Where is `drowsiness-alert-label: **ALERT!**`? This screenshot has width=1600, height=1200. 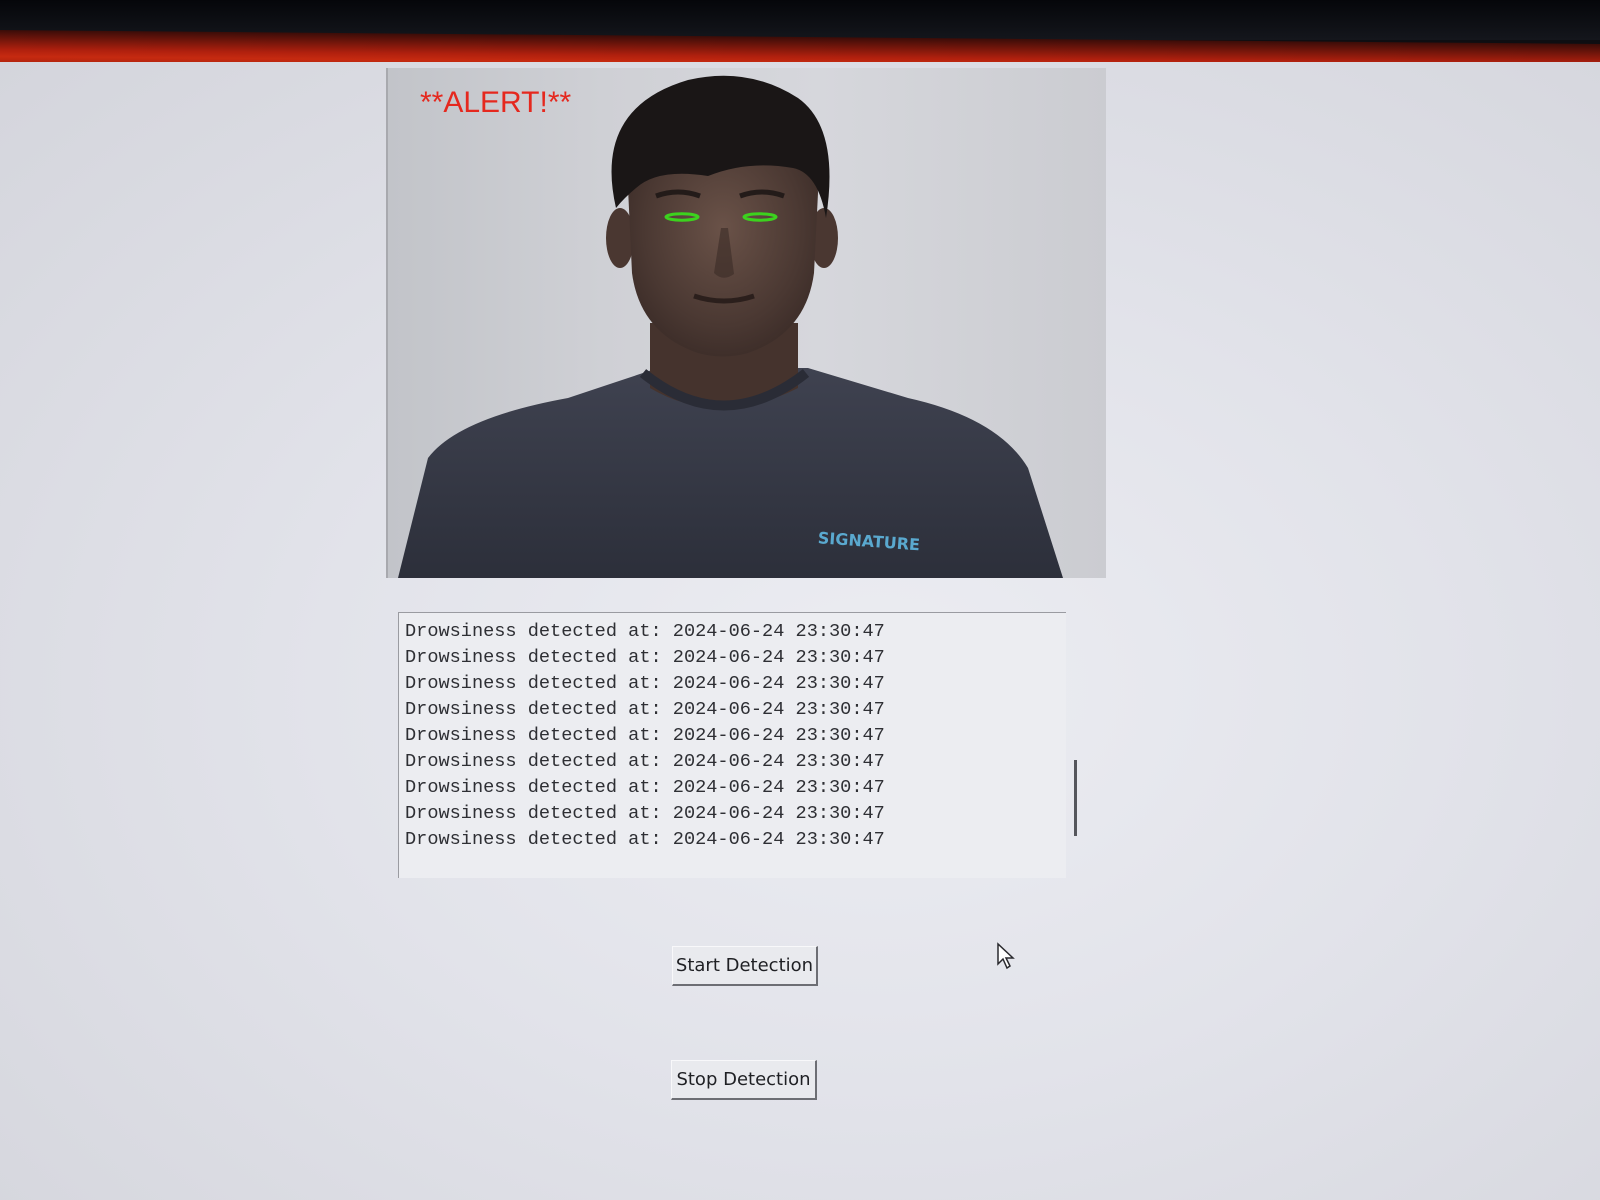
drowsiness-alert-label: **ALERT!** is located at coordinates (496, 102).